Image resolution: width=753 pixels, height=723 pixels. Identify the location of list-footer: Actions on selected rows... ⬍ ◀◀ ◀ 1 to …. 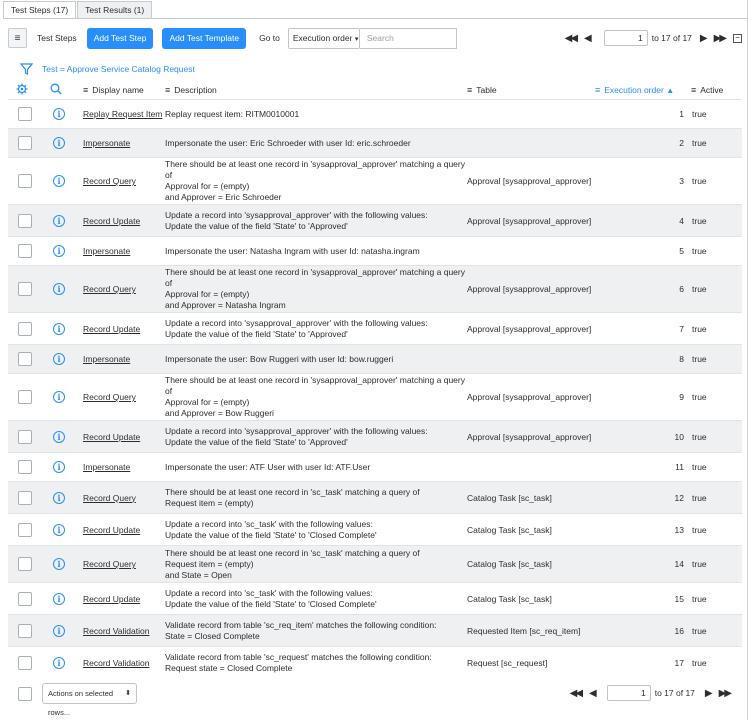
(375, 698).